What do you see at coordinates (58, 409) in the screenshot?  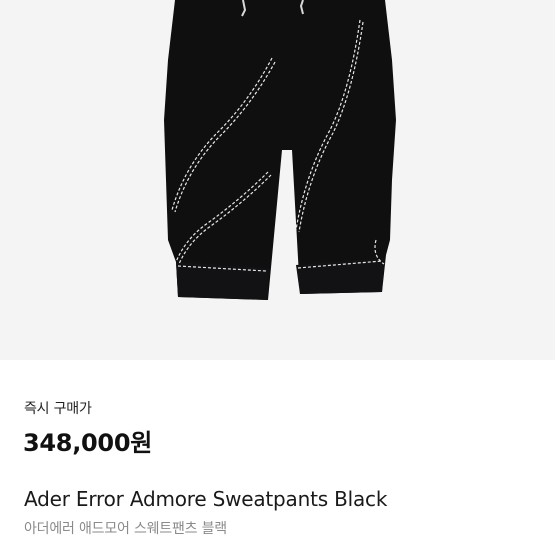 I see `price-label: 즉시 구매가` at bounding box center [58, 409].